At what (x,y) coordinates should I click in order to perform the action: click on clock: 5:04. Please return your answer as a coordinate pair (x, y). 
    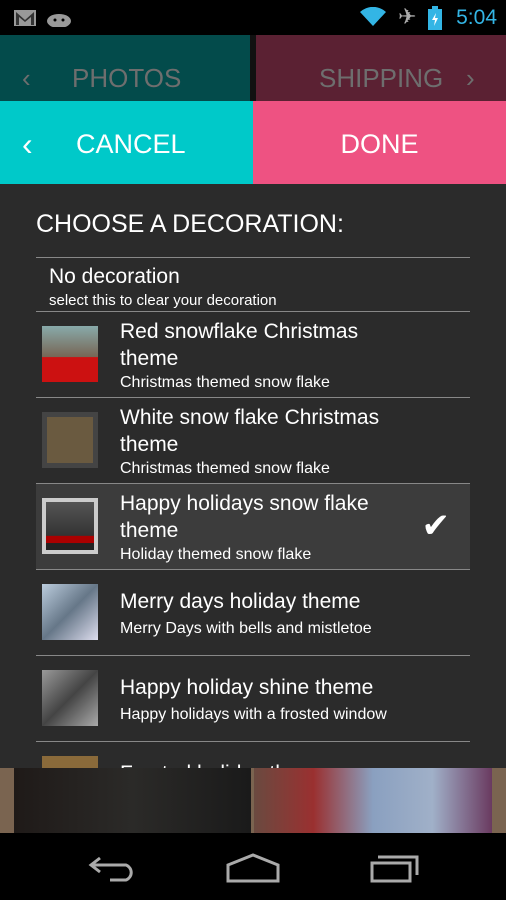
    Looking at the image, I should click on (476, 17).